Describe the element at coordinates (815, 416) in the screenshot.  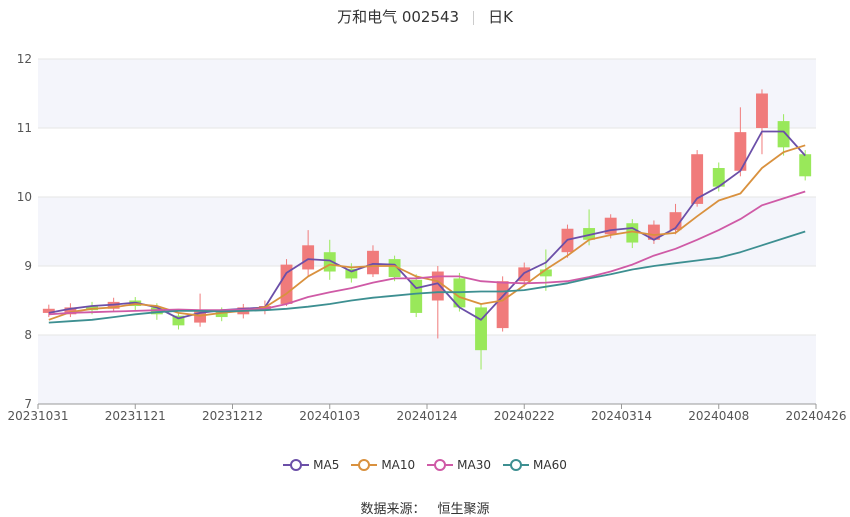
I see `x-tick-label: 20240426` at that location.